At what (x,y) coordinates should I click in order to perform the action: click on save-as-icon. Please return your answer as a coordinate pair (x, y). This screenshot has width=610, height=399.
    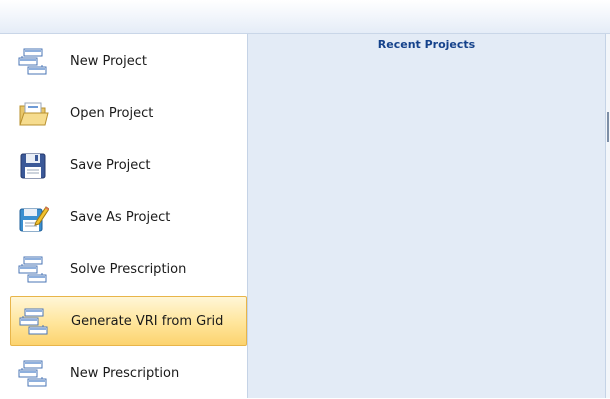
    Looking at the image, I should click on (34, 219).